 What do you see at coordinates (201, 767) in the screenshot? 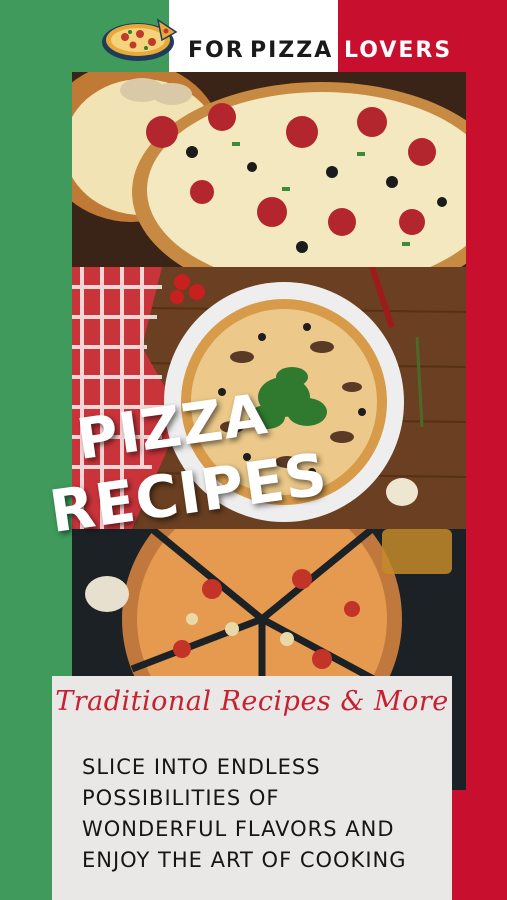
I see `description-line: SLICE INTO ENDLESS` at bounding box center [201, 767].